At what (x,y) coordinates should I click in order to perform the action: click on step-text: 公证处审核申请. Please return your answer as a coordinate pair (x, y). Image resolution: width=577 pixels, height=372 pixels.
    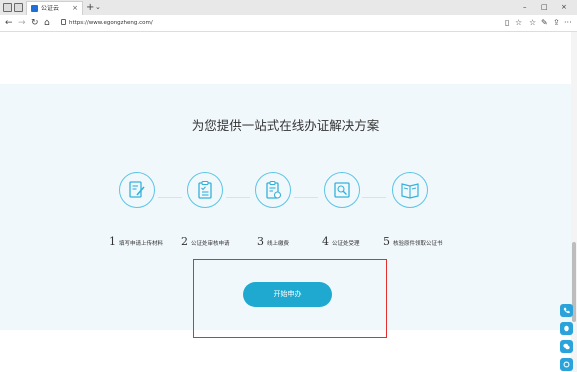
    Looking at the image, I should click on (210, 244).